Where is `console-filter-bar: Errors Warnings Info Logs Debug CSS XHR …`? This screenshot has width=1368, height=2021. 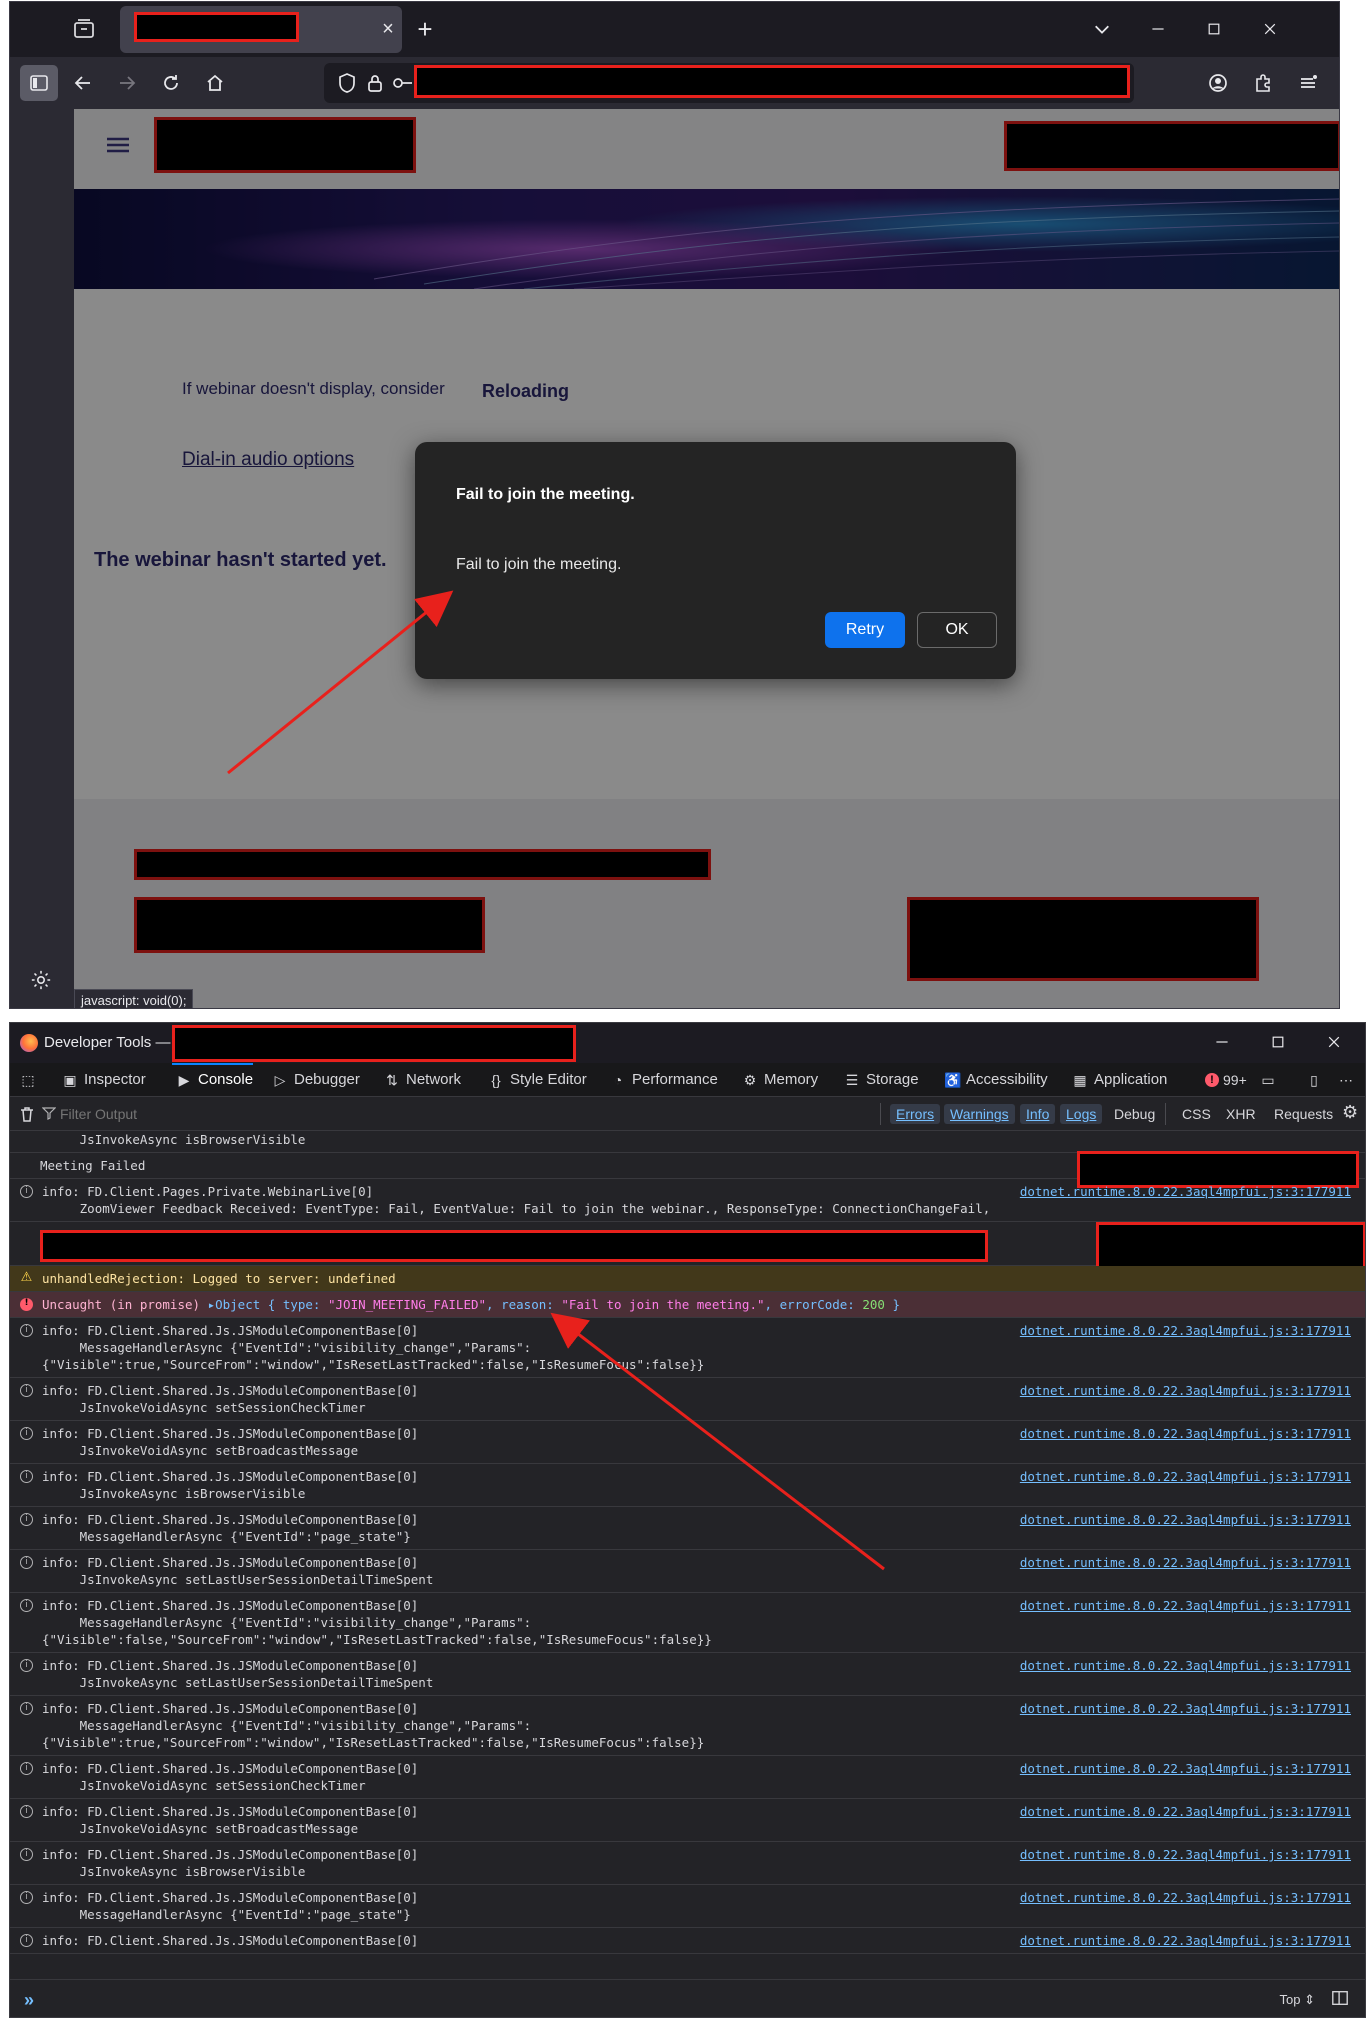
console-filter-bar: Errors Warnings Info Logs Debug CSS XHR … is located at coordinates (687, 1114).